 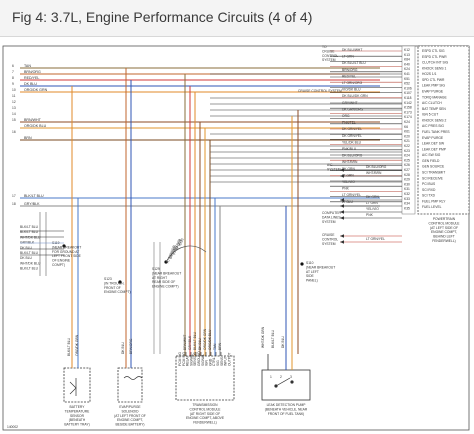 I want to click on transmission-wire-label: BLK/LT BLU, so click(x=195, y=340).